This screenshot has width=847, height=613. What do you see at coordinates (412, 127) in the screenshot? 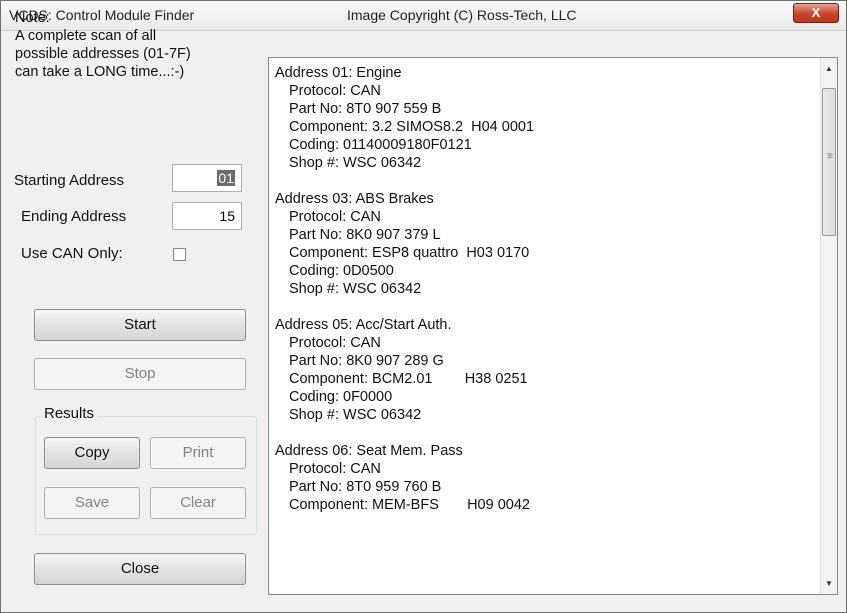
I see `module-component: Component: 3.2 SIMOS8.2 H04 0001` at bounding box center [412, 127].